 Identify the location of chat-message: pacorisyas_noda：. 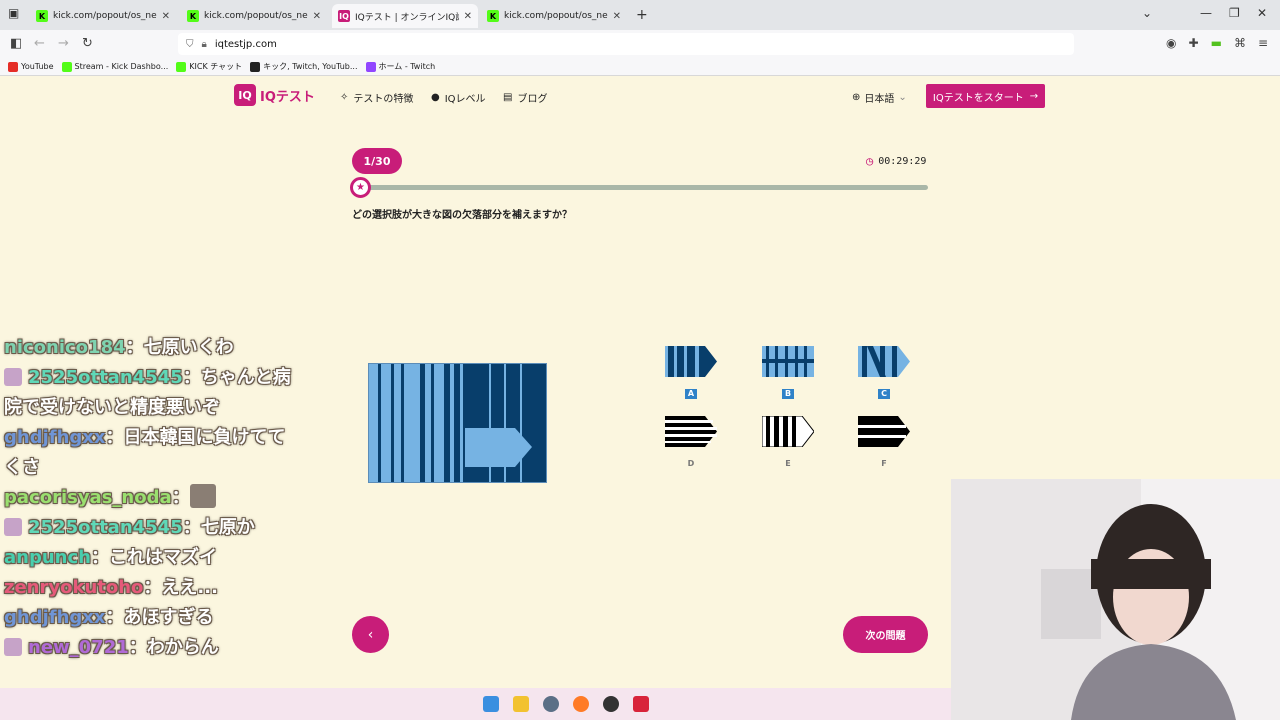
(149, 498).